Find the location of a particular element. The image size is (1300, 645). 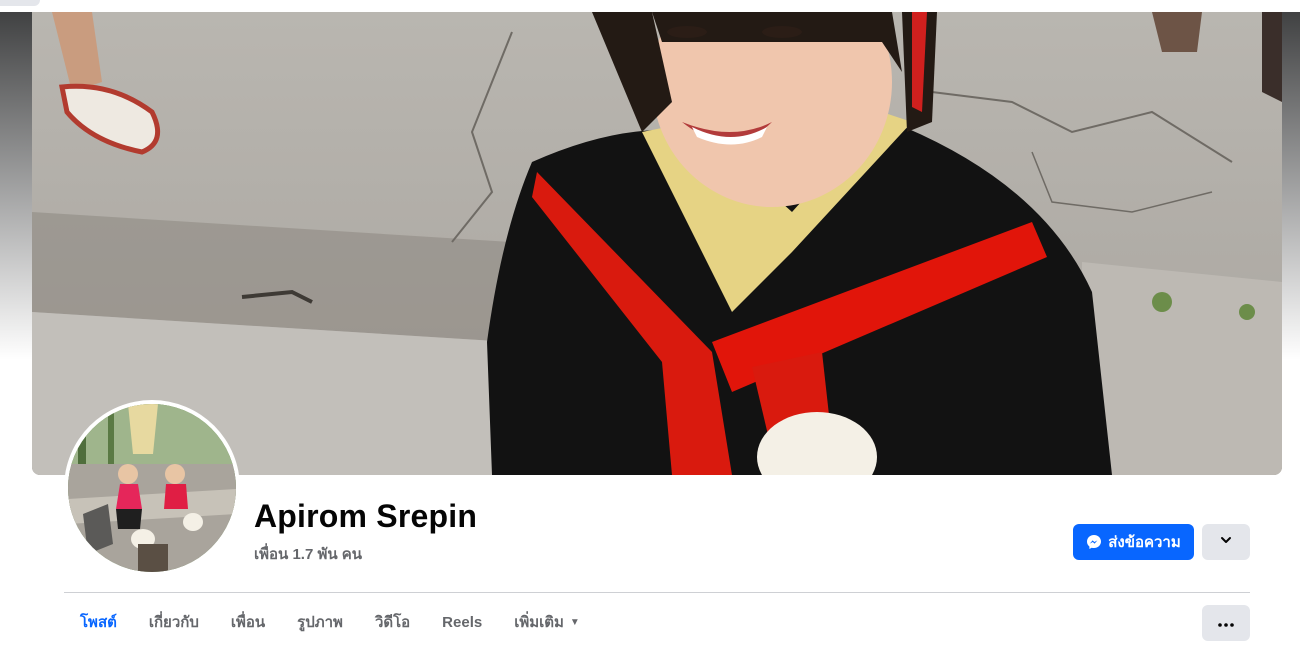

tab-about: เกี่ยวกับ is located at coordinates (174, 620).